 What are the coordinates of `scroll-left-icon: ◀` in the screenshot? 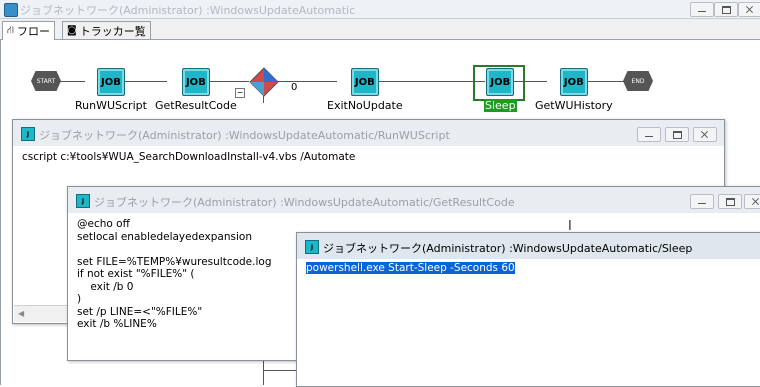 It's located at (21, 313).